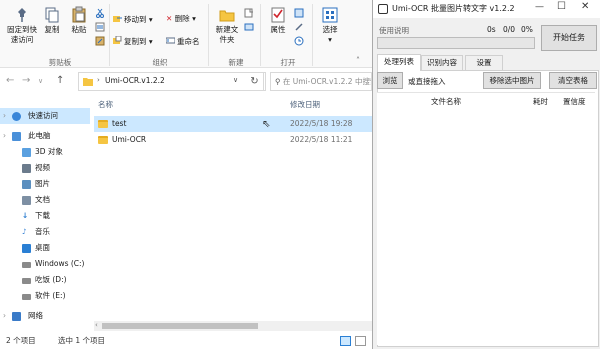  I want to click on select-button: 选择 ▾, so click(330, 25).